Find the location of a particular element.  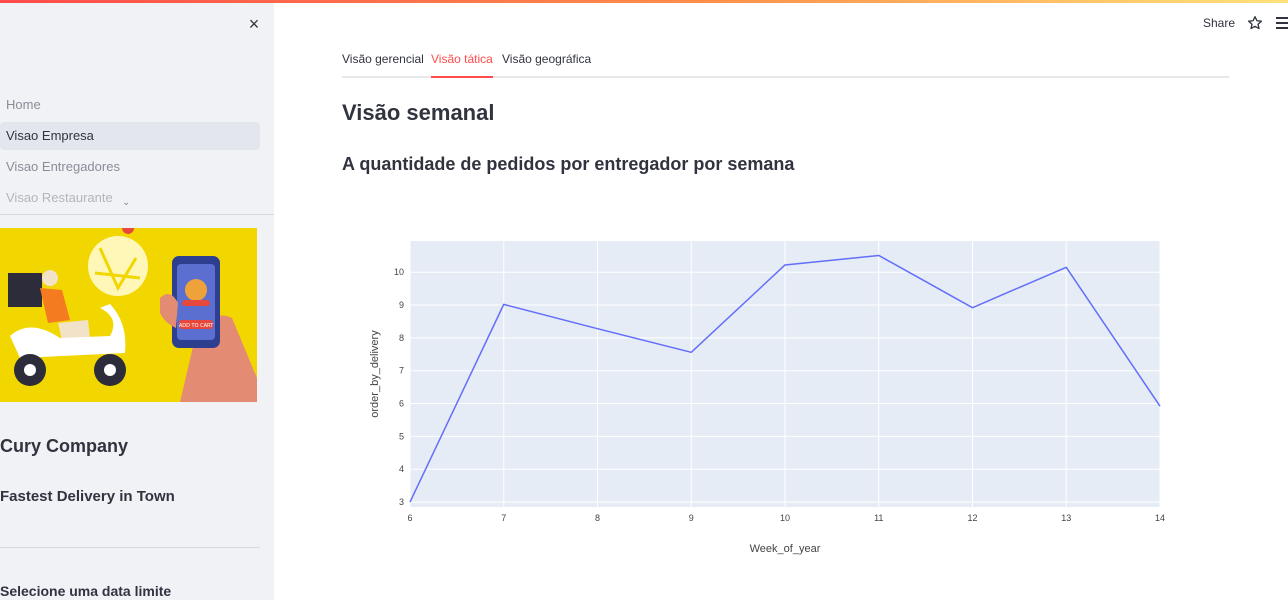

x-tick-label: 13 is located at coordinates (1066, 518).